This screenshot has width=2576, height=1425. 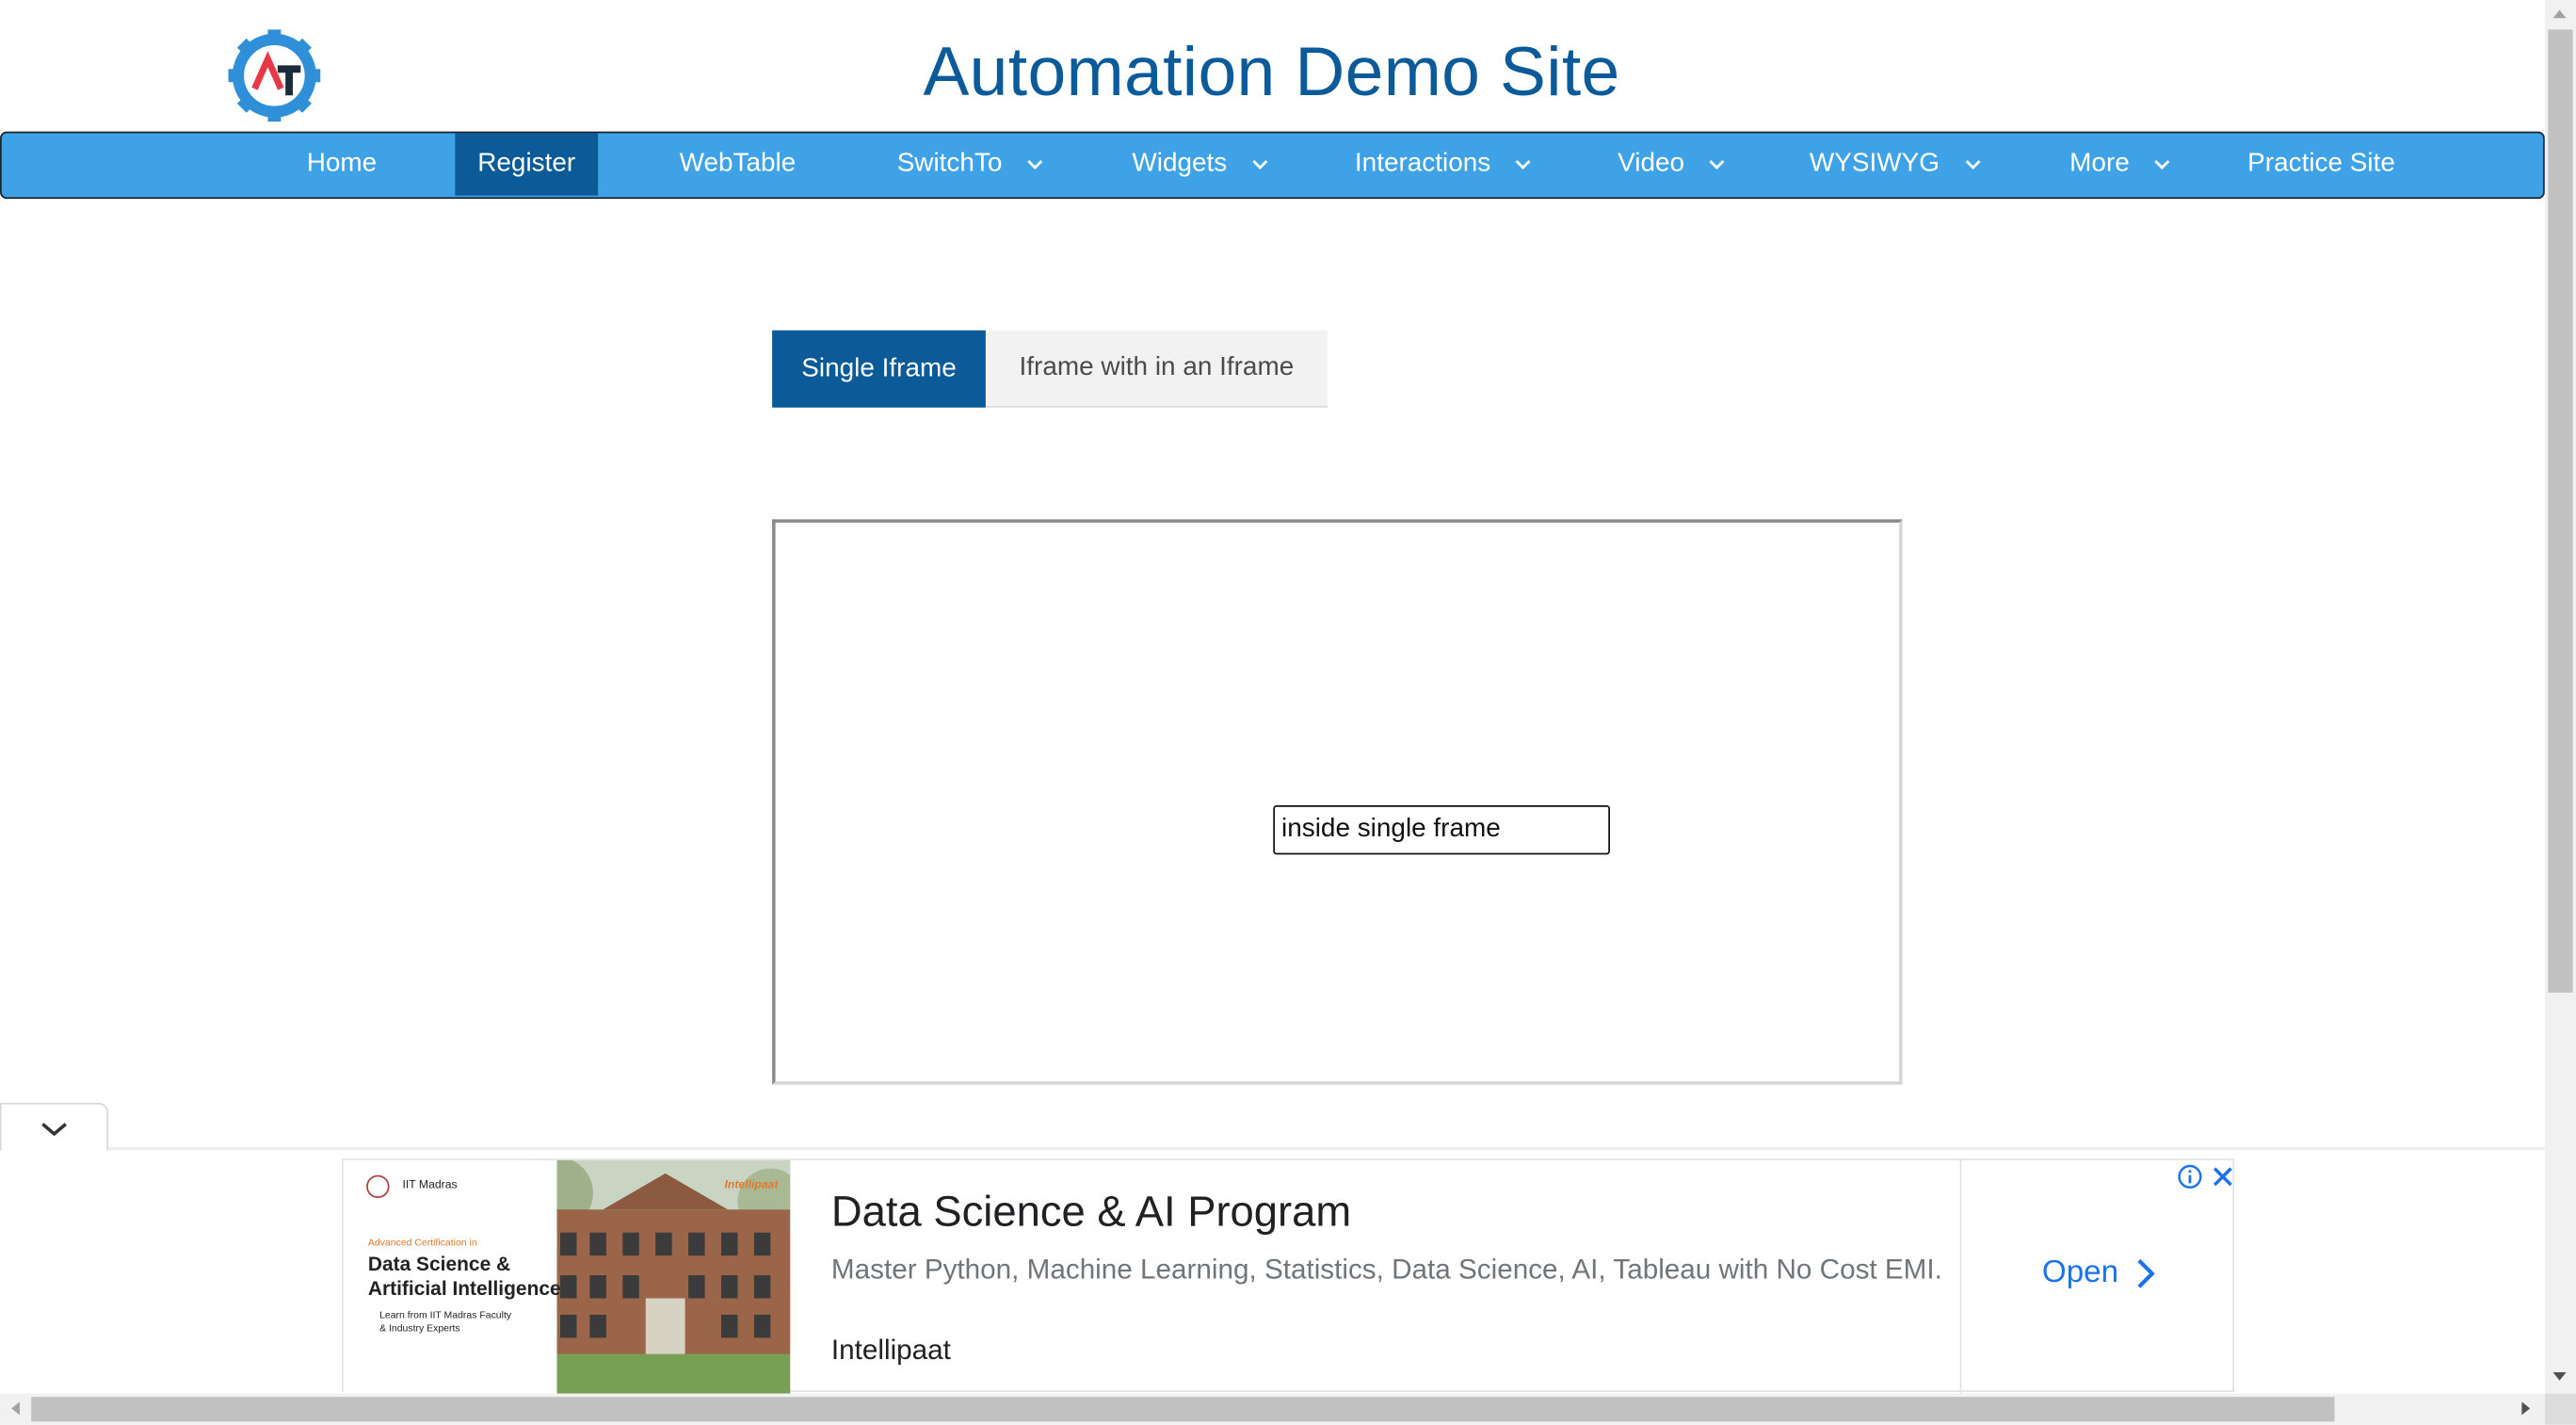 What do you see at coordinates (445, 1316) in the screenshot?
I see `ad-bullet-1: Learn from IIT Madras Faculty` at bounding box center [445, 1316].